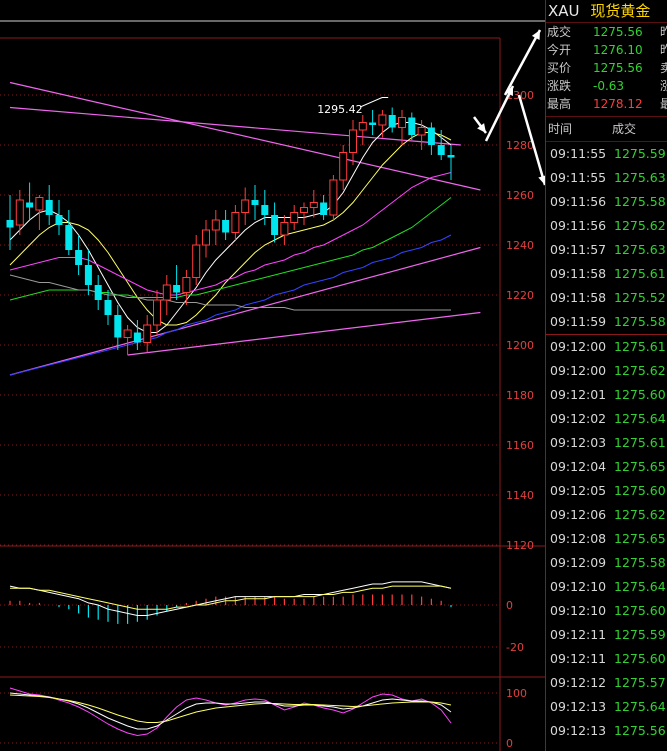  I want to click on tick-row: 09:12:00 1275.62, so click(606, 371).